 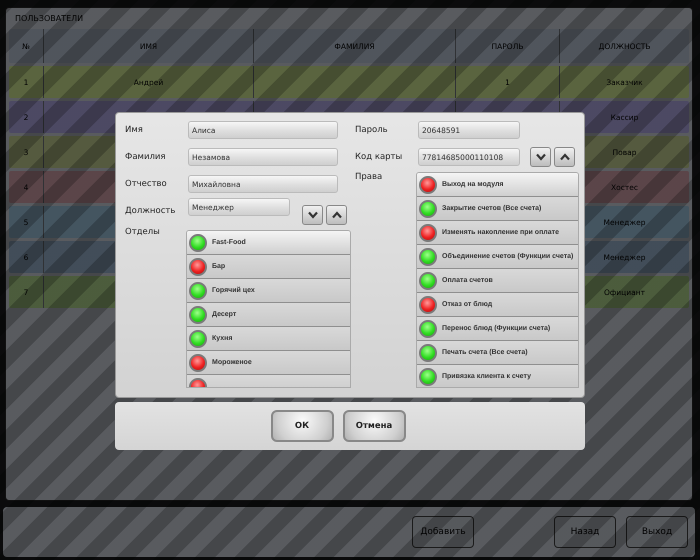 What do you see at coordinates (134, 130) in the screenshot?
I see `field-label: Имя` at bounding box center [134, 130].